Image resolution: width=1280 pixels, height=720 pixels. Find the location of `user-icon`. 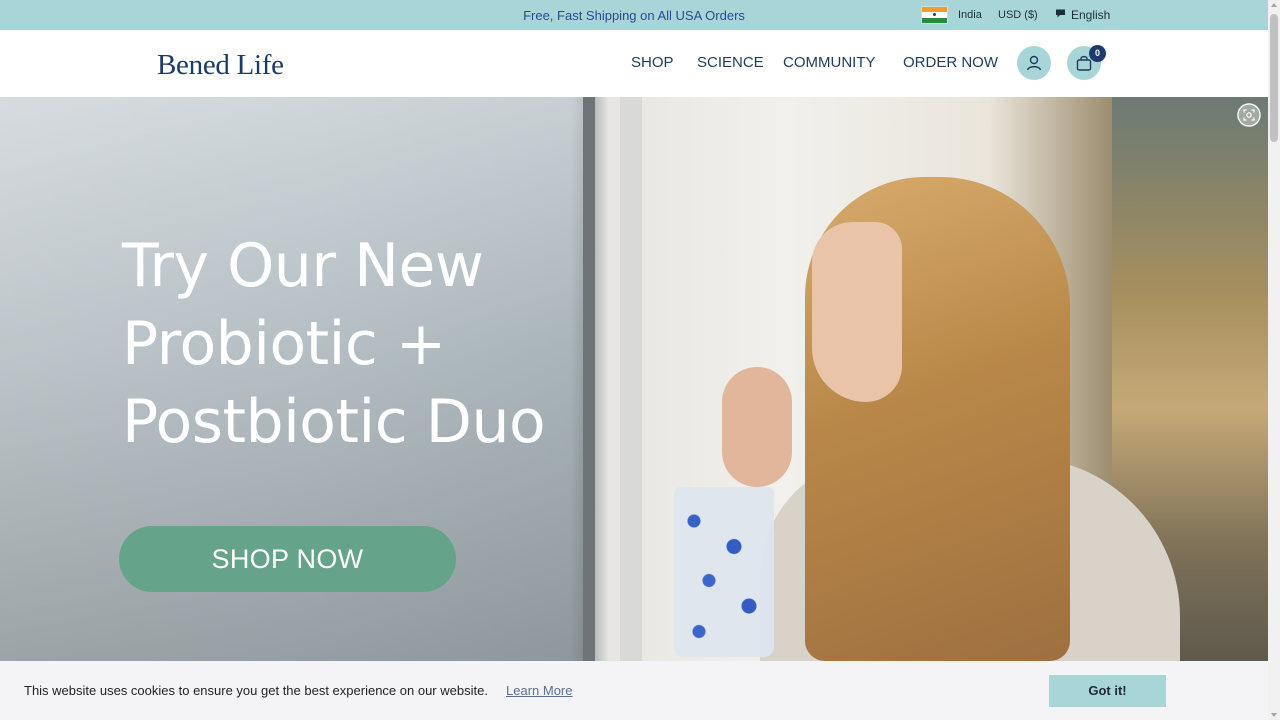

user-icon is located at coordinates (1034, 63).